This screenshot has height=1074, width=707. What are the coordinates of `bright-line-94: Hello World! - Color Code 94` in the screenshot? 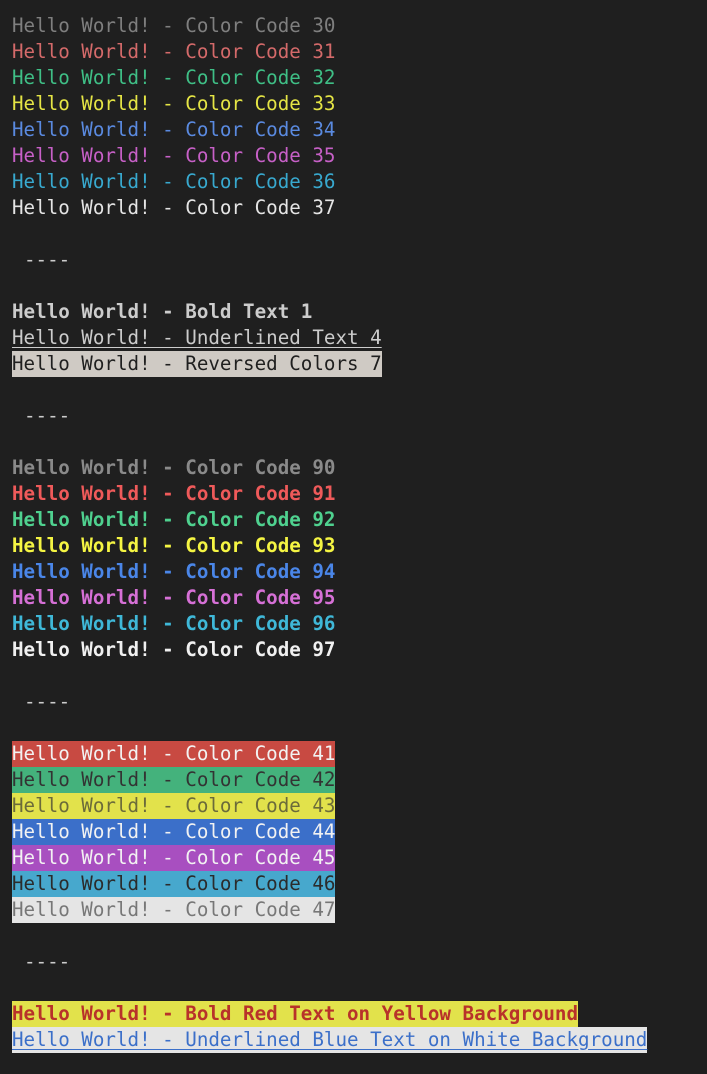 It's located at (329, 572).